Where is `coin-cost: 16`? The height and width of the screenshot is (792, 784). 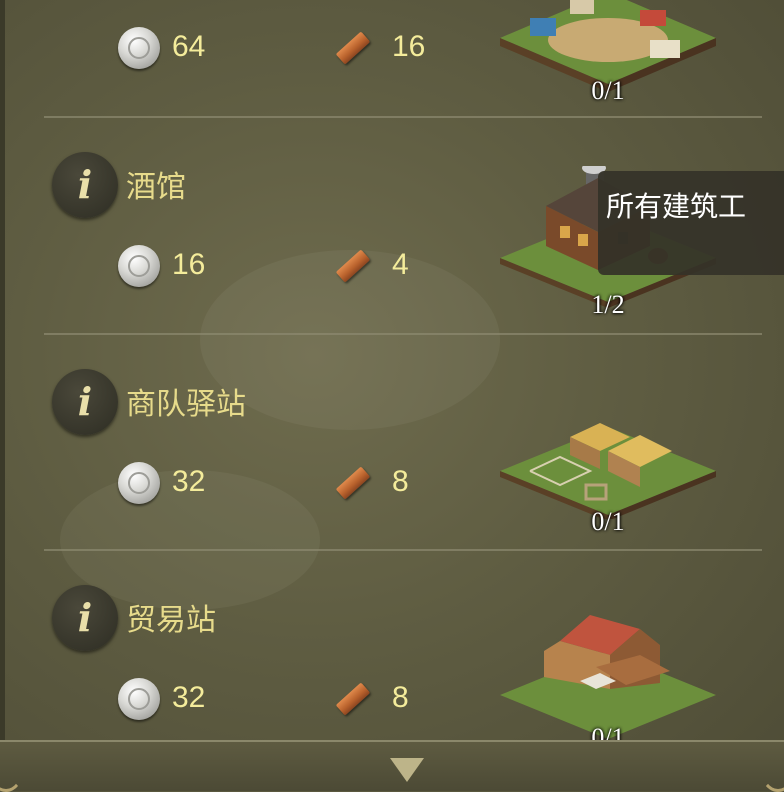
coin-cost: 16 is located at coordinates (189, 264).